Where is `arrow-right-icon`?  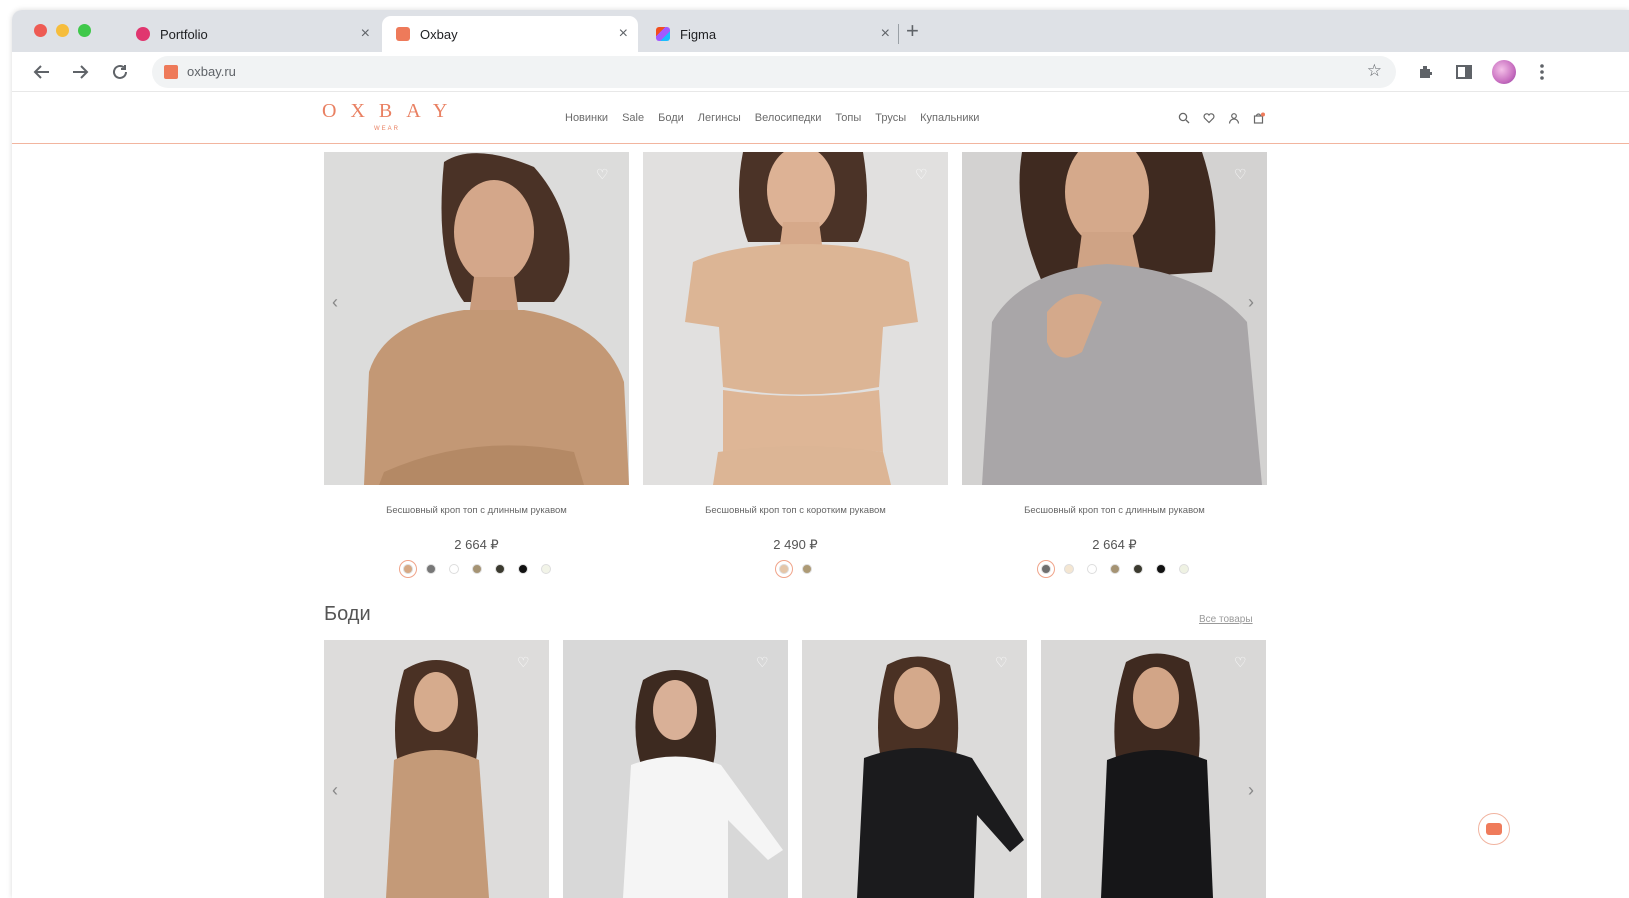 arrow-right-icon is located at coordinates (81, 72).